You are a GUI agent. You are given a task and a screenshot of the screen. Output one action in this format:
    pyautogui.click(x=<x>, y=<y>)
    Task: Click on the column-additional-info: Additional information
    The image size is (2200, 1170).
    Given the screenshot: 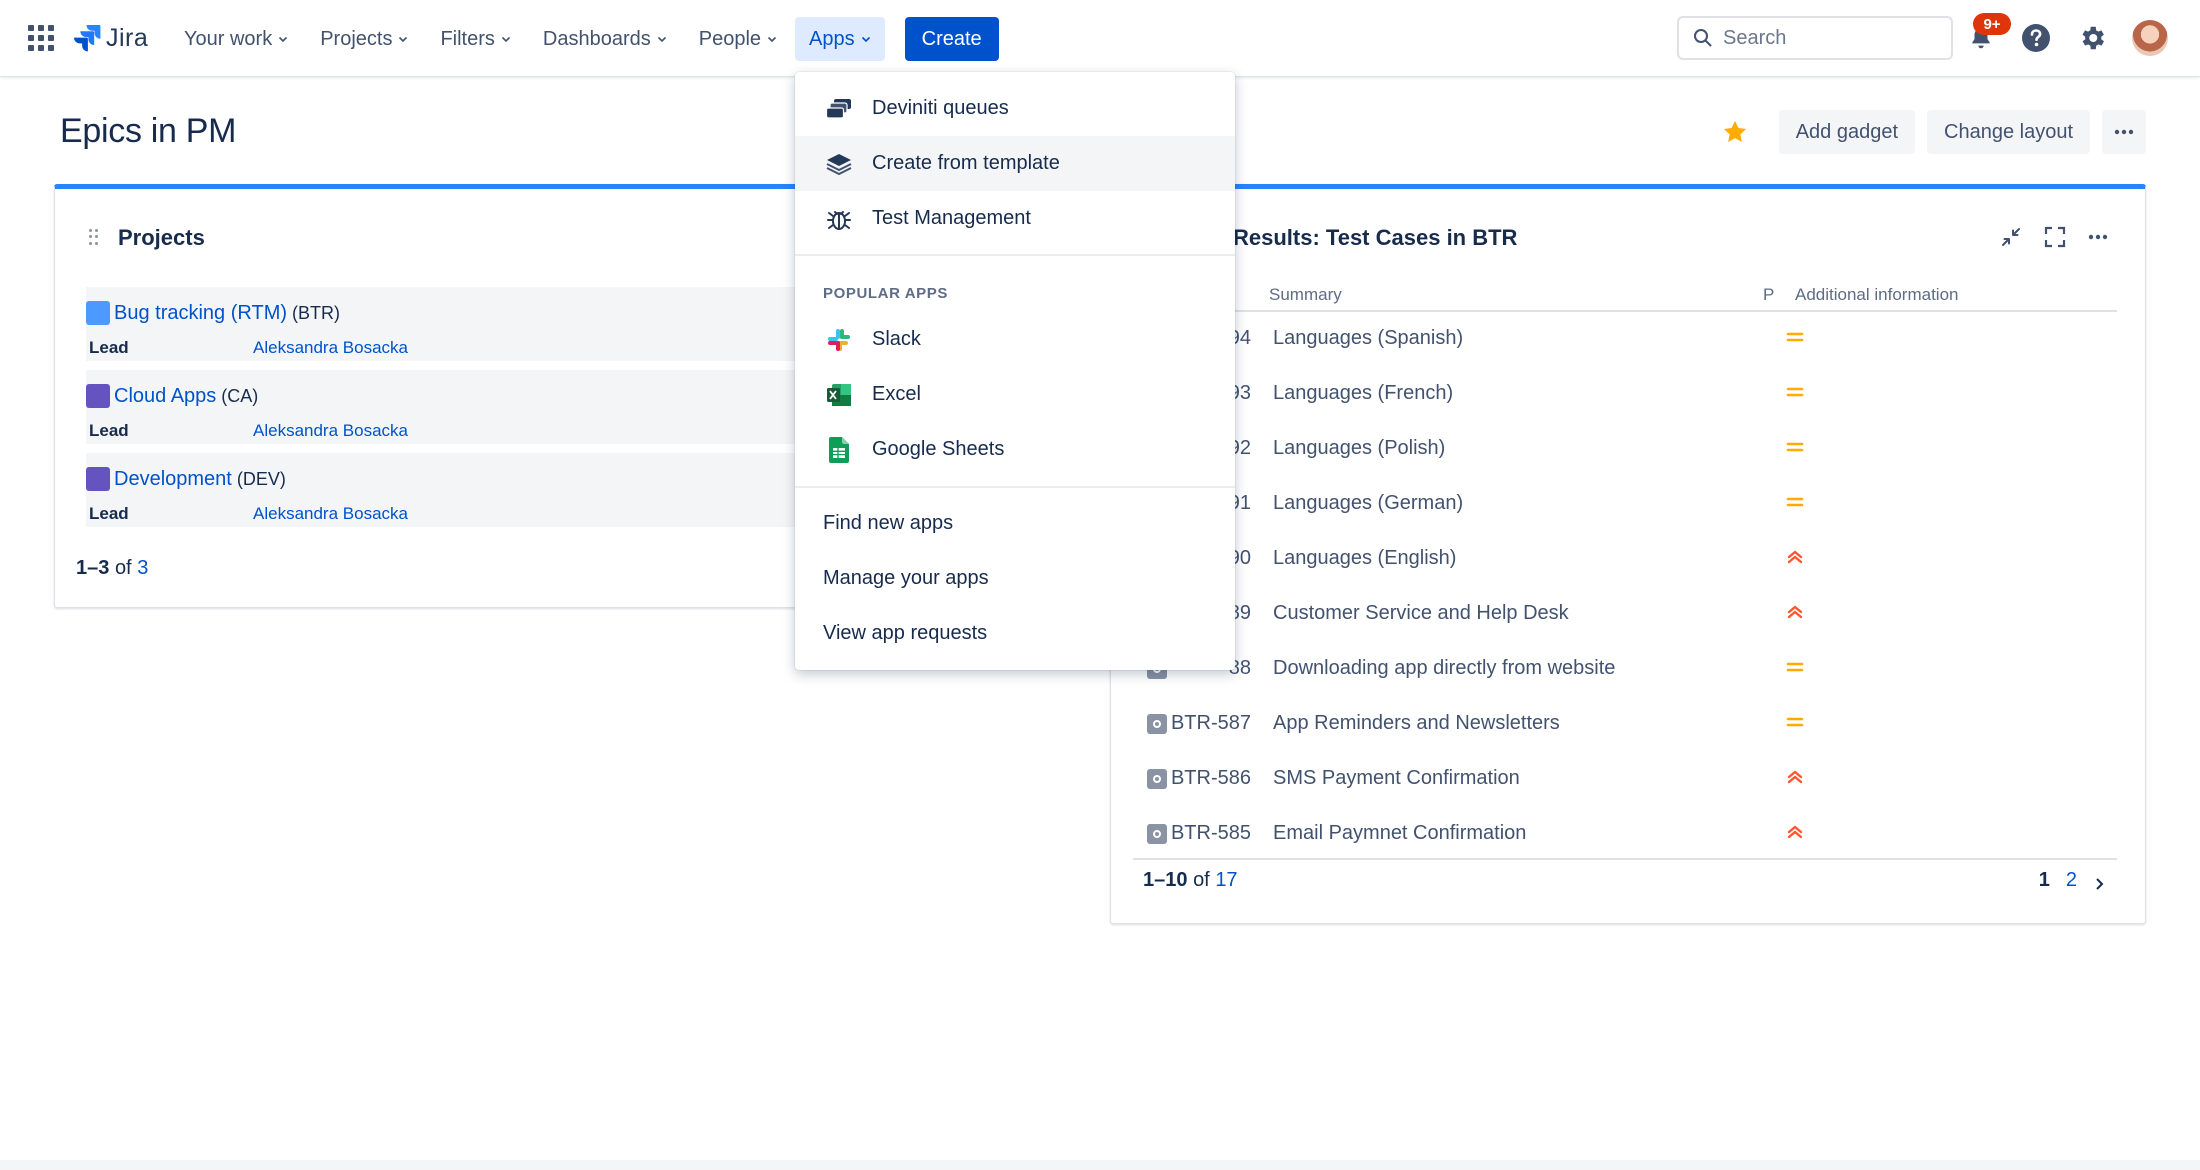 What is the action you would take?
    pyautogui.click(x=1876, y=295)
    